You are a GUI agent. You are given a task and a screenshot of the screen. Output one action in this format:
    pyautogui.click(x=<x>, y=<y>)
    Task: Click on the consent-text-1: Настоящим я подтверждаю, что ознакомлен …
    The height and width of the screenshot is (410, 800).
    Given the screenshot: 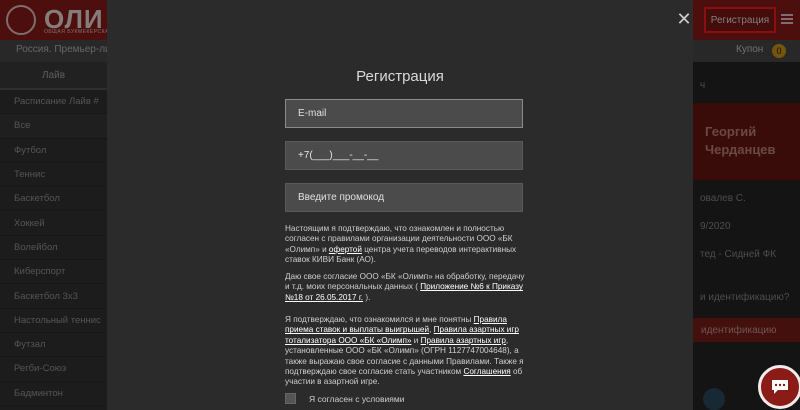 What is the action you would take?
    pyautogui.click(x=405, y=245)
    